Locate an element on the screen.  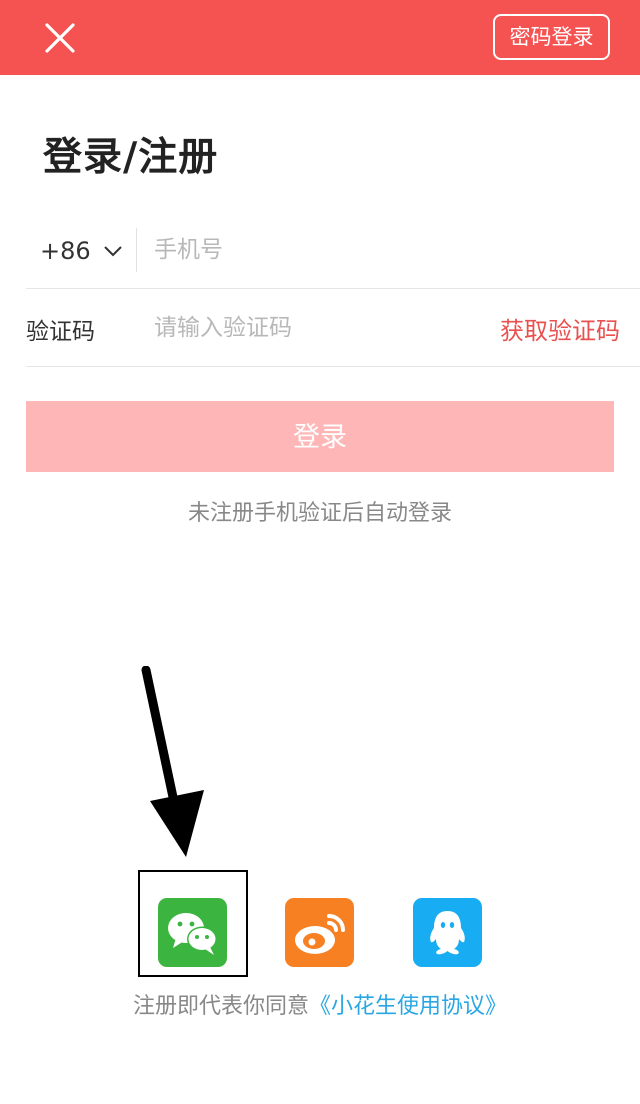
close-icon is located at coordinates (60, 38).